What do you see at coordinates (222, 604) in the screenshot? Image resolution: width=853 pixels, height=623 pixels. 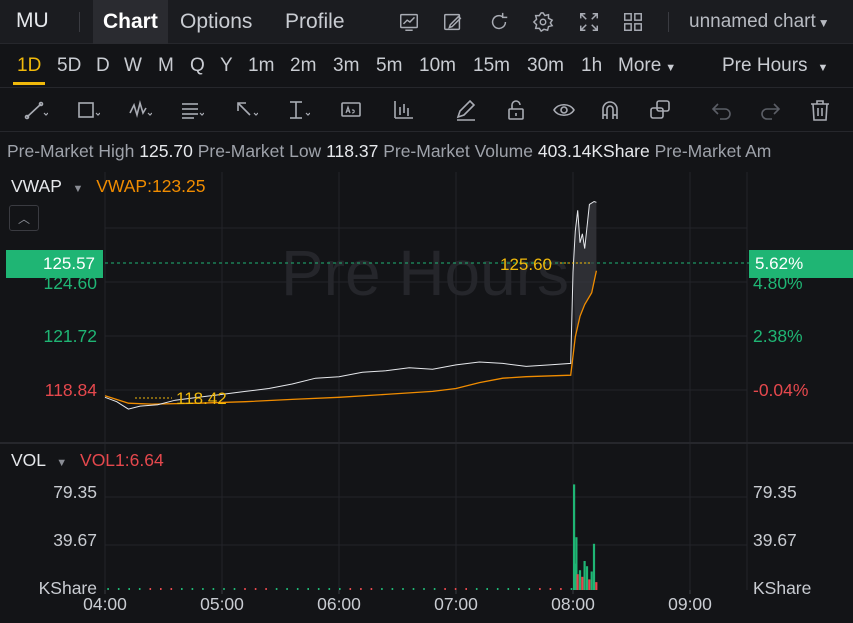 I see `x-tick-label: 05:00` at bounding box center [222, 604].